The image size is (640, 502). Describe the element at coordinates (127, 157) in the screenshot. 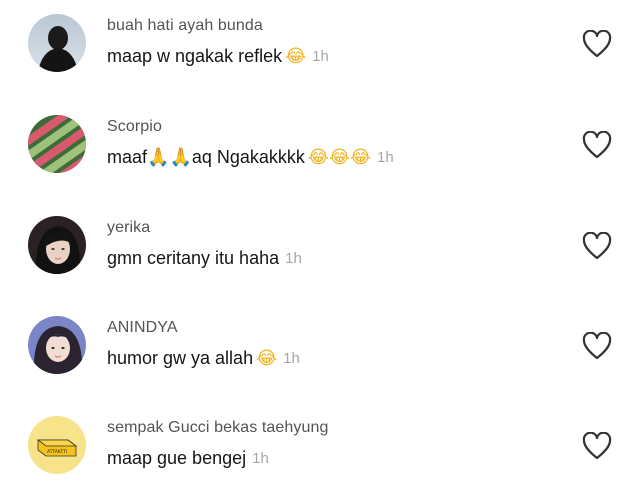

I see `comment-body: maaf` at that location.